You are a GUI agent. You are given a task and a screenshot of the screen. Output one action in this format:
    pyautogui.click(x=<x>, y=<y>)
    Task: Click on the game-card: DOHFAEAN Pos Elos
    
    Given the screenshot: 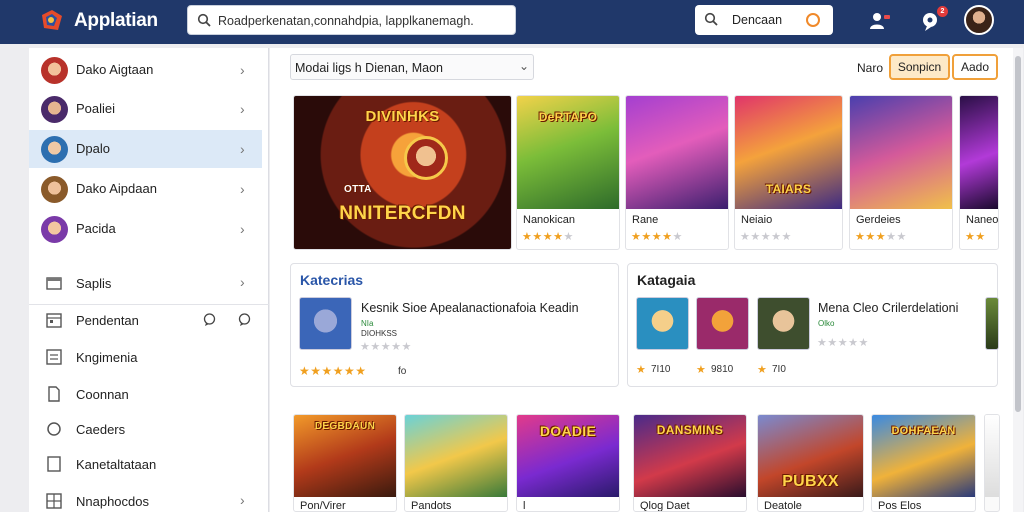 What is the action you would take?
    pyautogui.click(x=923, y=463)
    